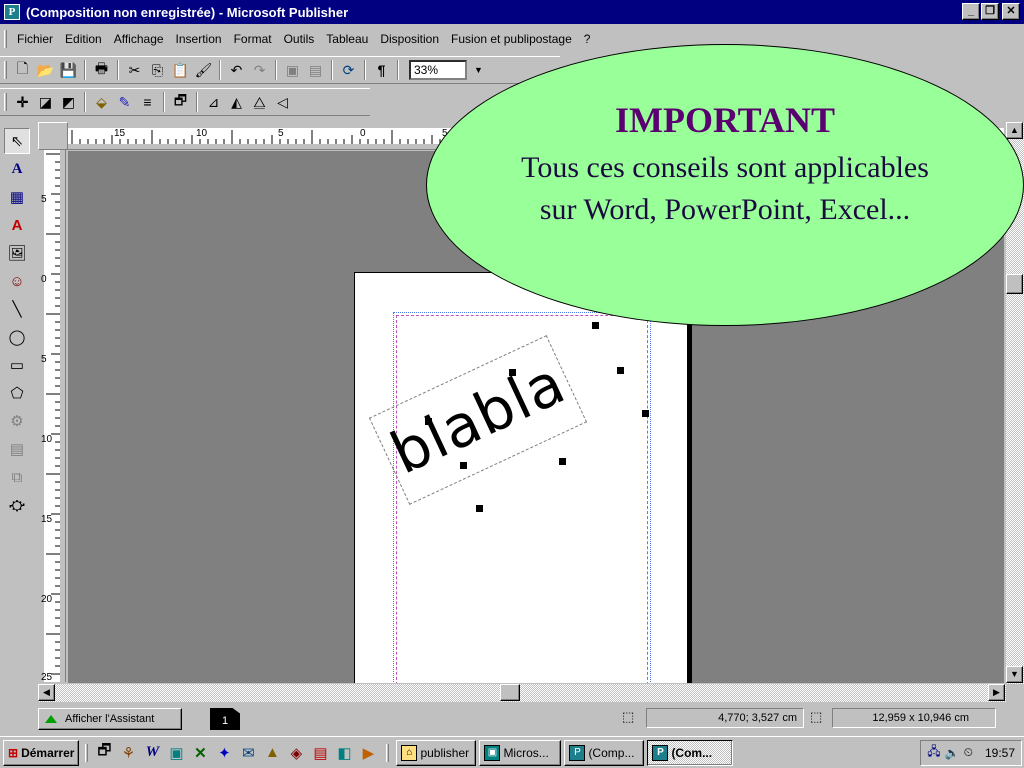 The height and width of the screenshot is (768, 1024). What do you see at coordinates (17, 169) in the screenshot?
I see `text-tool-icon: A` at bounding box center [17, 169].